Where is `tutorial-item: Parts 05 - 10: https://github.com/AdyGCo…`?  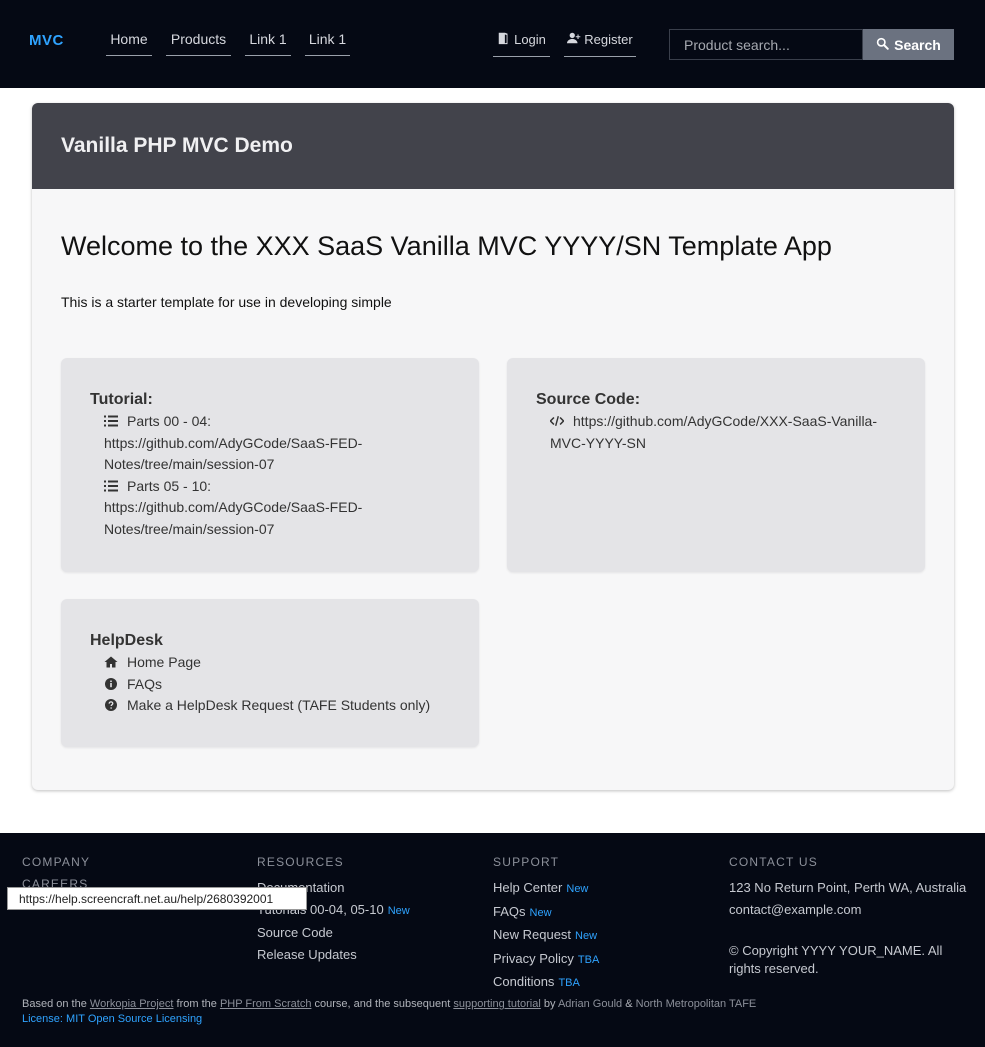 tutorial-item: Parts 05 - 10: https://github.com/AdyGCo… is located at coordinates (254, 508).